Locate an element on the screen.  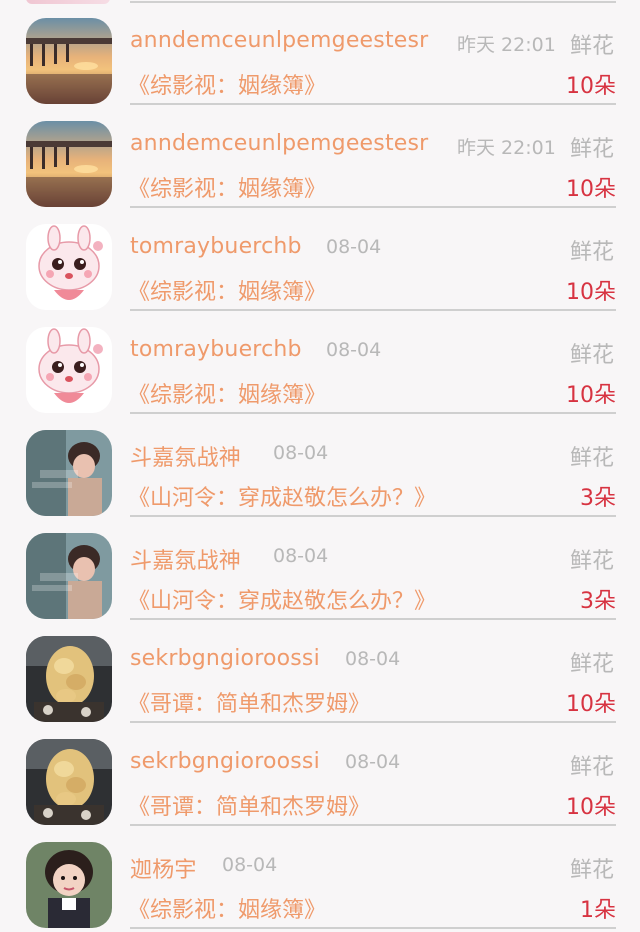
little-girl-avatar is located at coordinates (69, 885).